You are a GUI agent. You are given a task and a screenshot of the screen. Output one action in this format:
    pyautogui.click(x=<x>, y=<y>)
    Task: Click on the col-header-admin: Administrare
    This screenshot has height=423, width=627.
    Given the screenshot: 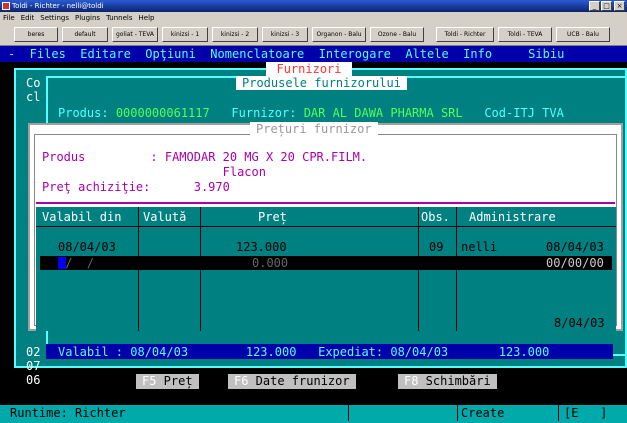 What is the action you would take?
    pyautogui.click(x=512, y=217)
    